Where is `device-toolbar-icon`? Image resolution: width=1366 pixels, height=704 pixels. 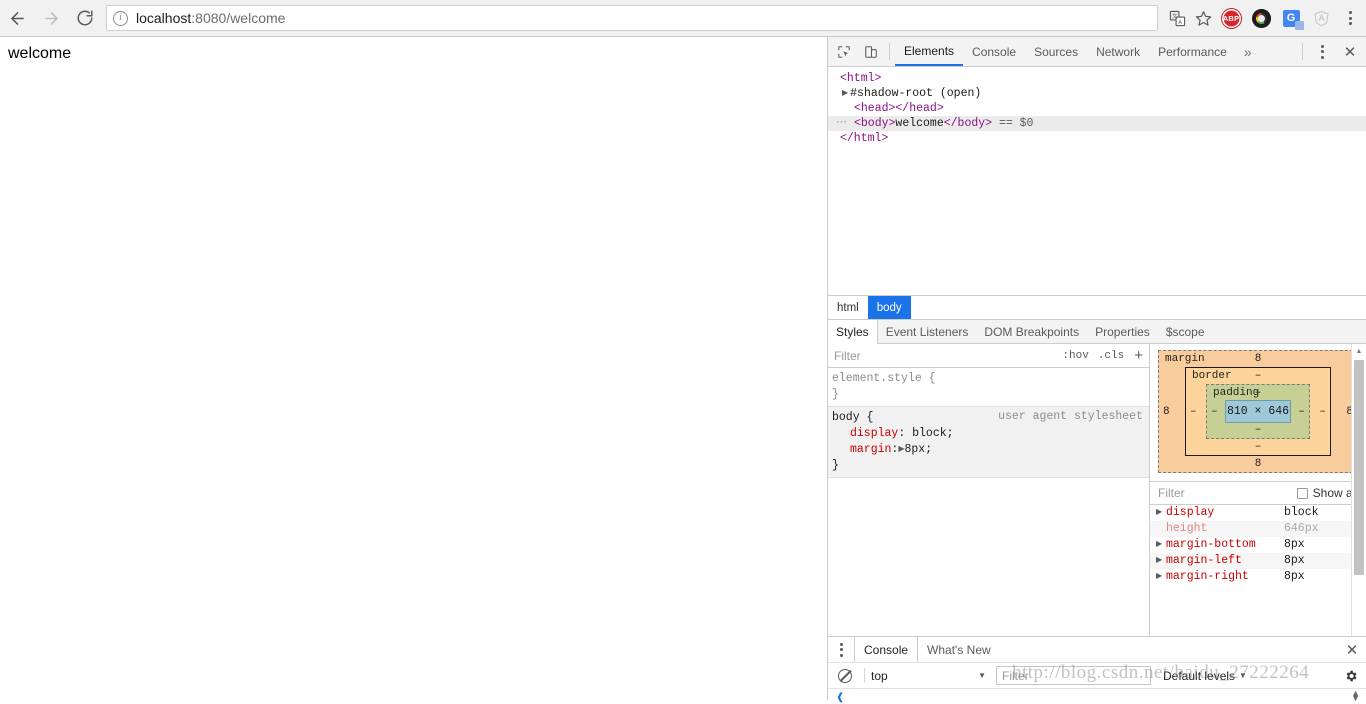
device-toolbar-icon is located at coordinates (870, 52).